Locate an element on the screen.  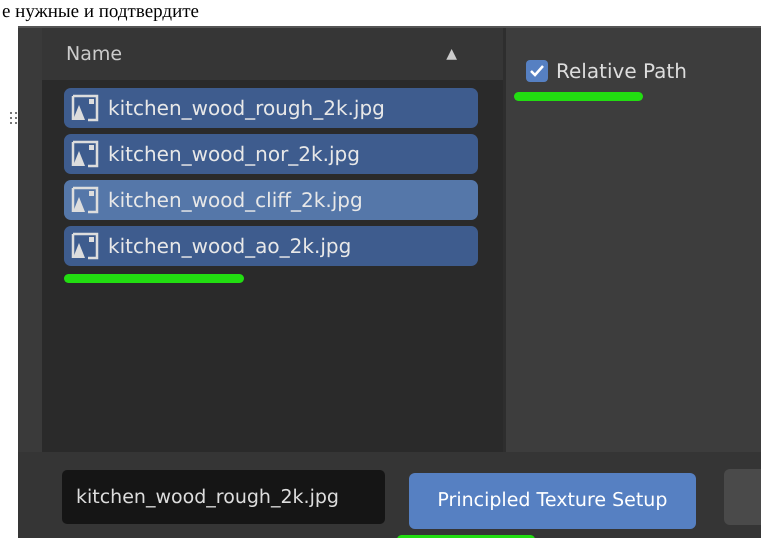
file-row: kitchen_wood_rough_2k.jpg is located at coordinates (271, 108).